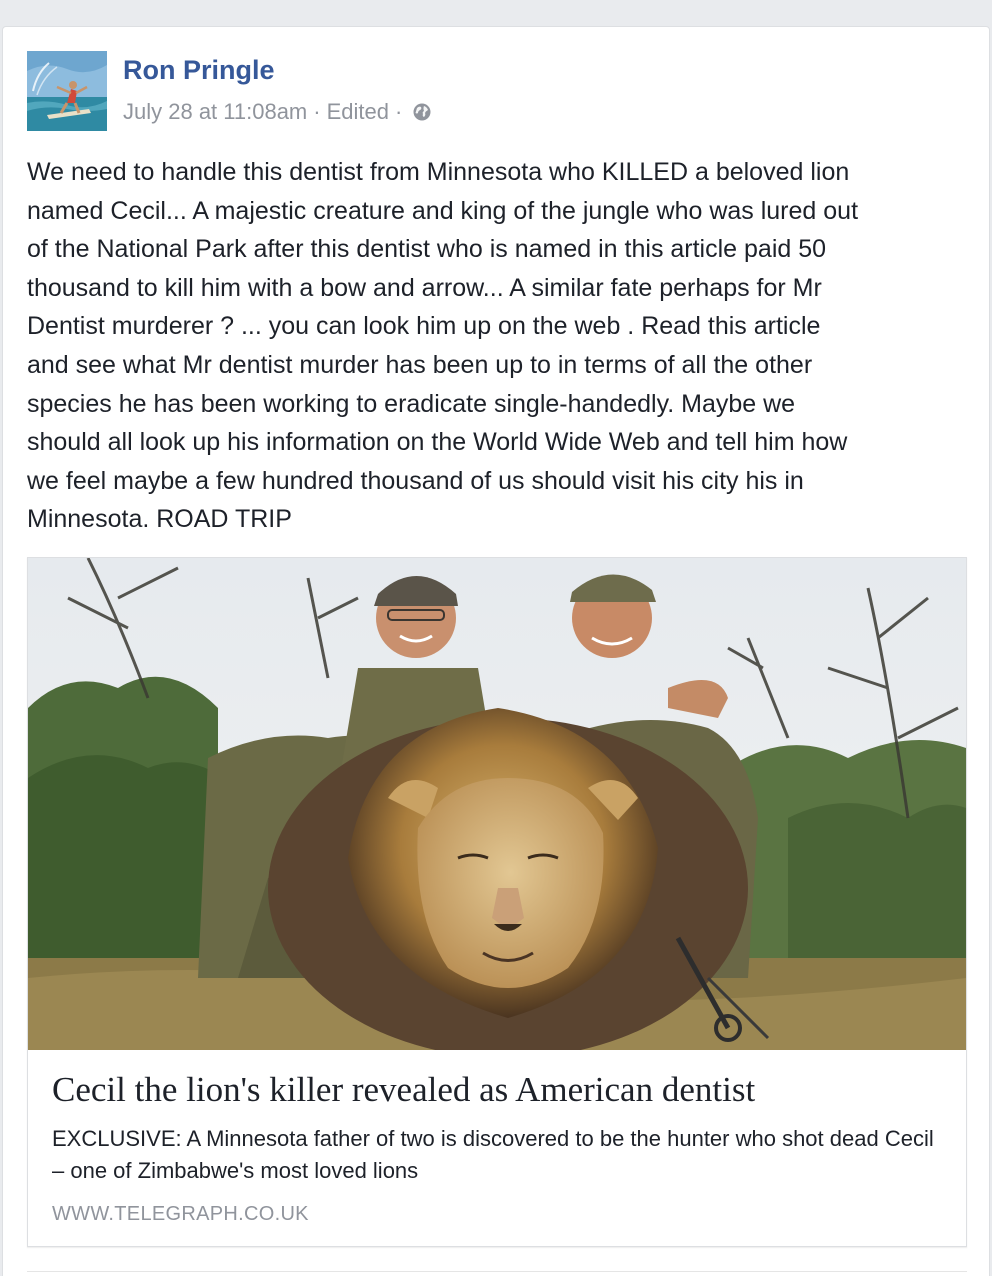 This screenshot has width=992, height=1276. What do you see at coordinates (199, 70) in the screenshot?
I see `author-name: Ron Pringle` at bounding box center [199, 70].